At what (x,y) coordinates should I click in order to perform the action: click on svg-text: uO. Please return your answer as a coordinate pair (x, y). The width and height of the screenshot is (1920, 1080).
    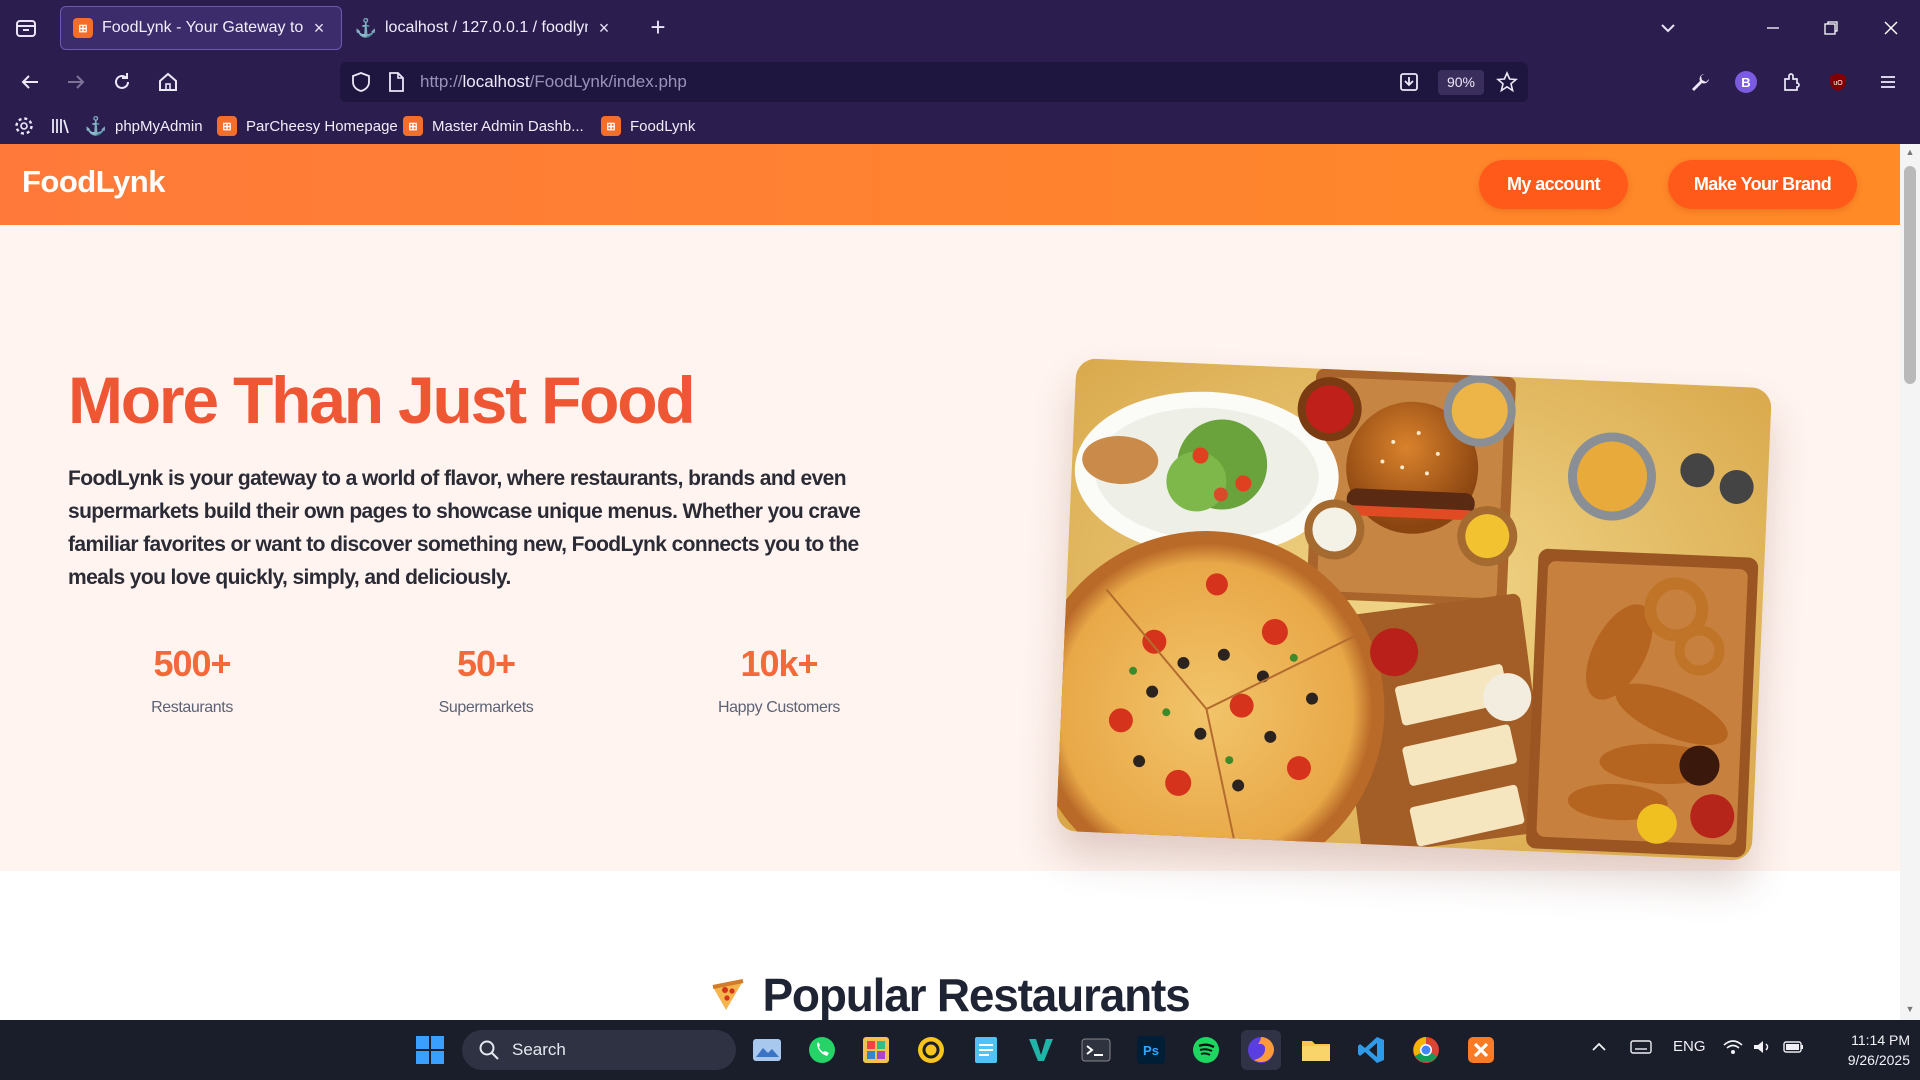
    Looking at the image, I should click on (1838, 83).